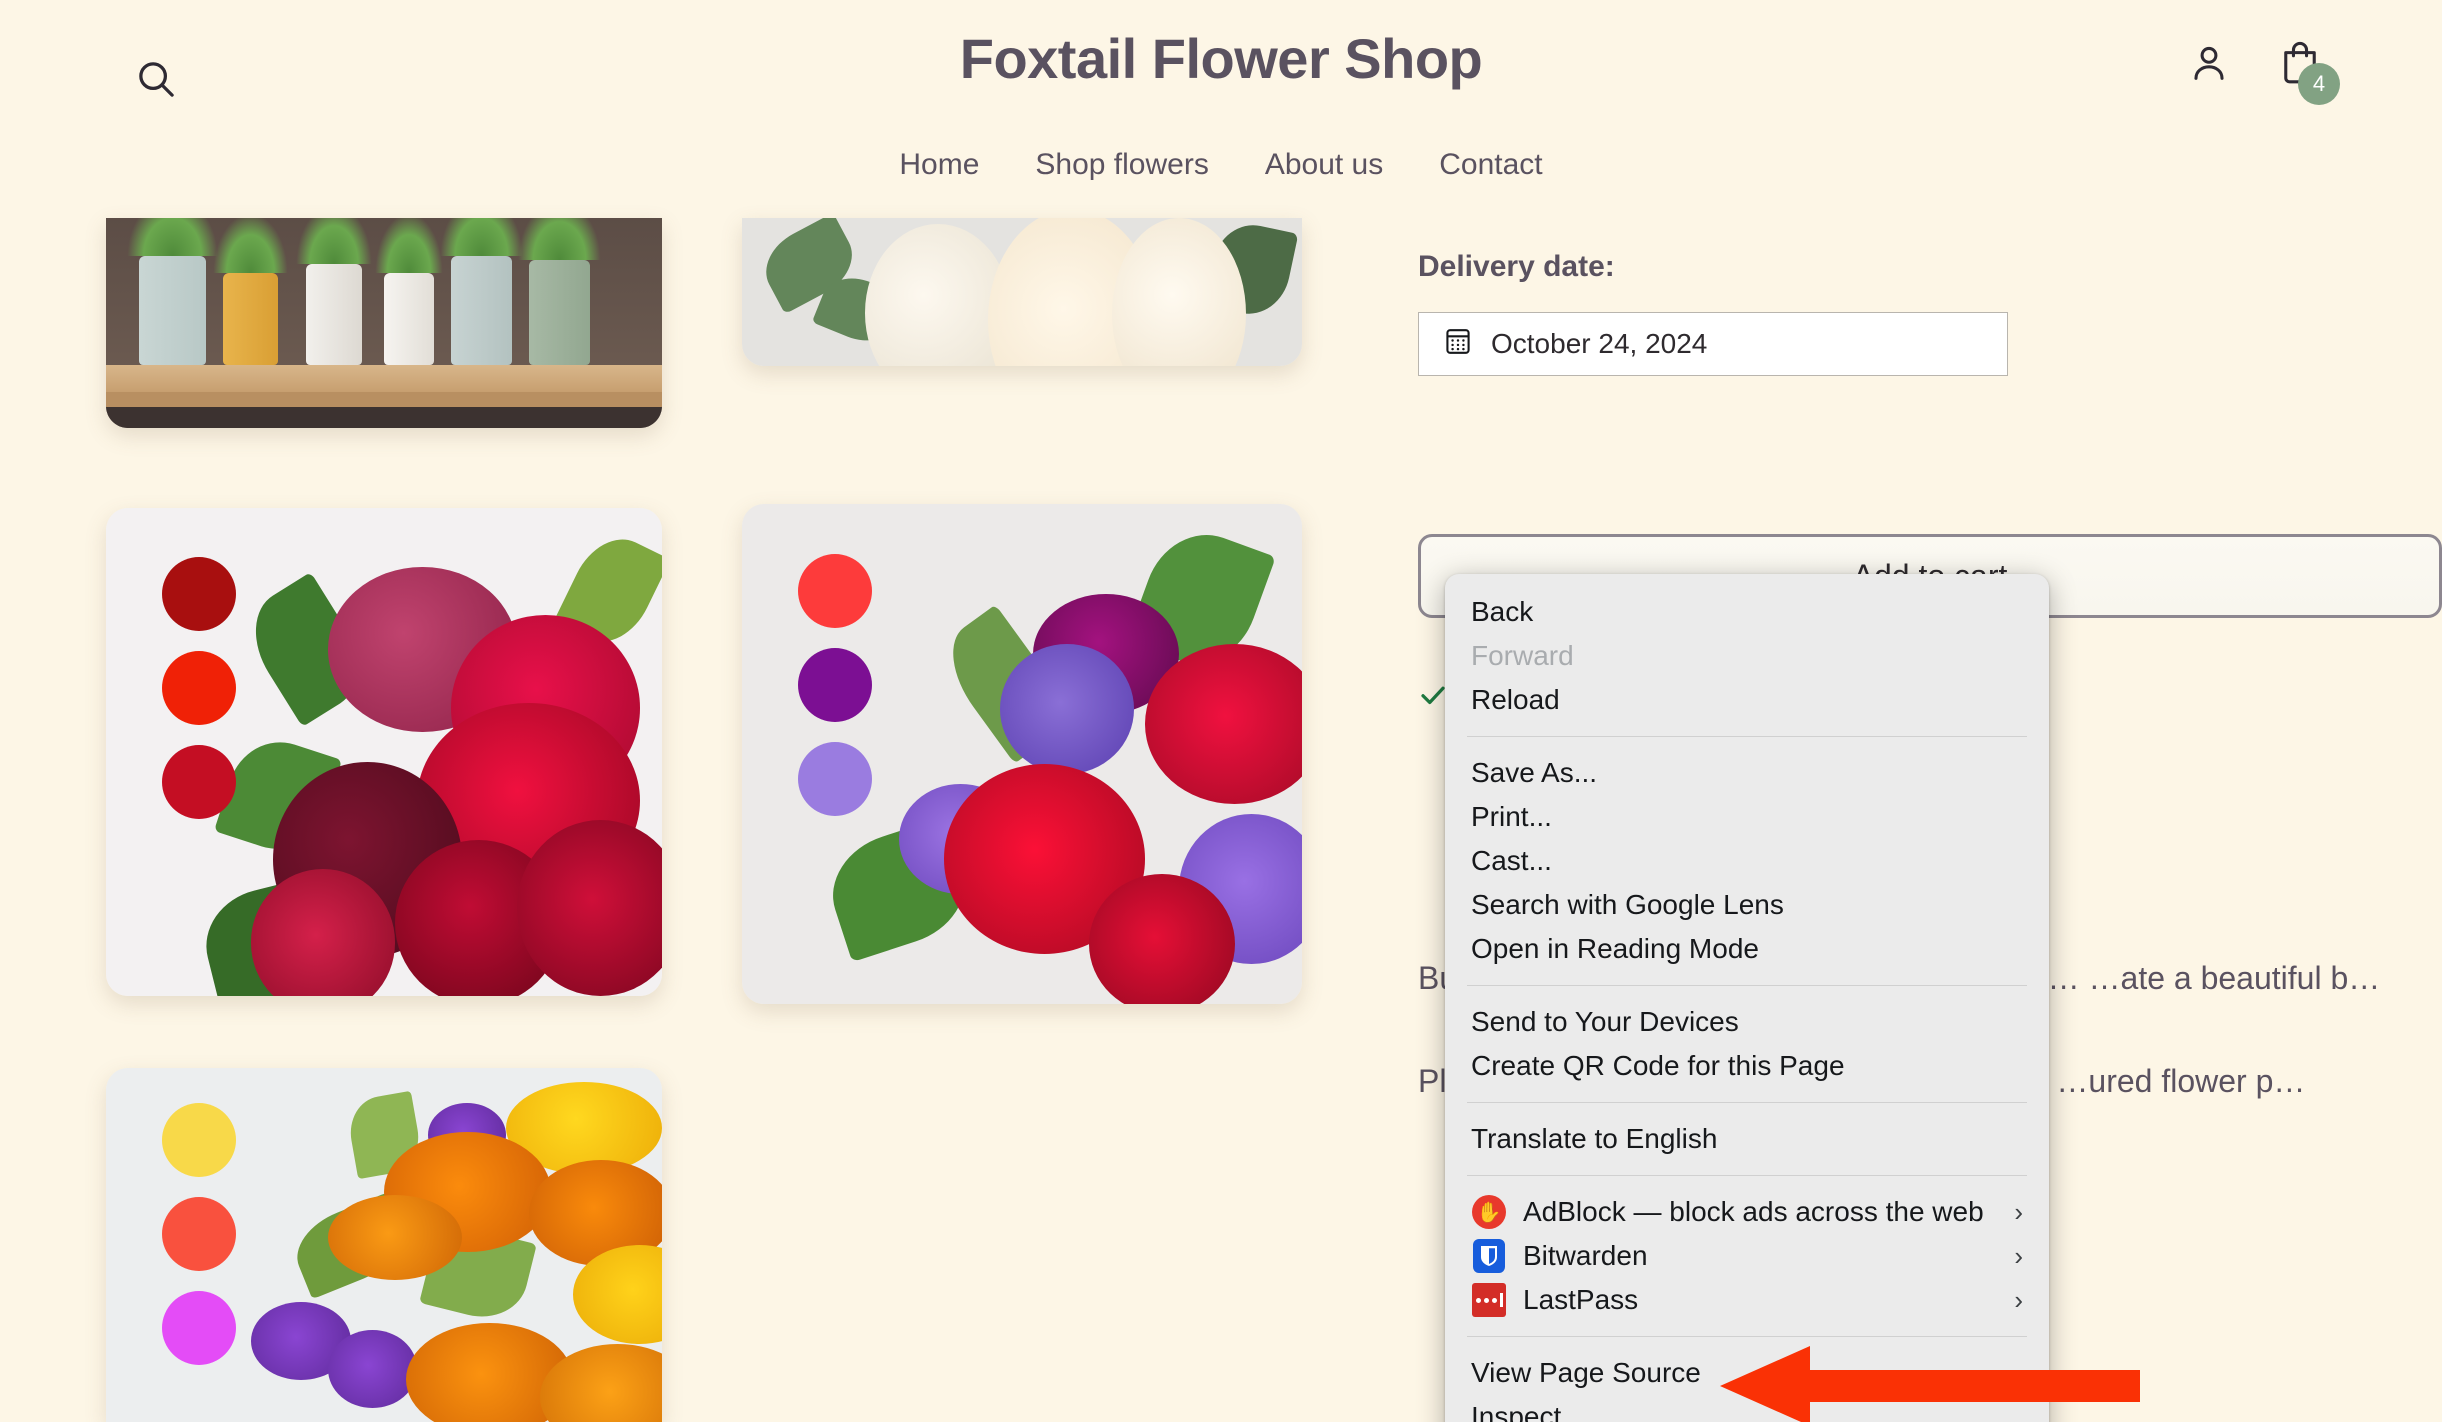  What do you see at coordinates (1930, 1384) in the screenshot?
I see `left-pointing-arrow-annotation` at bounding box center [1930, 1384].